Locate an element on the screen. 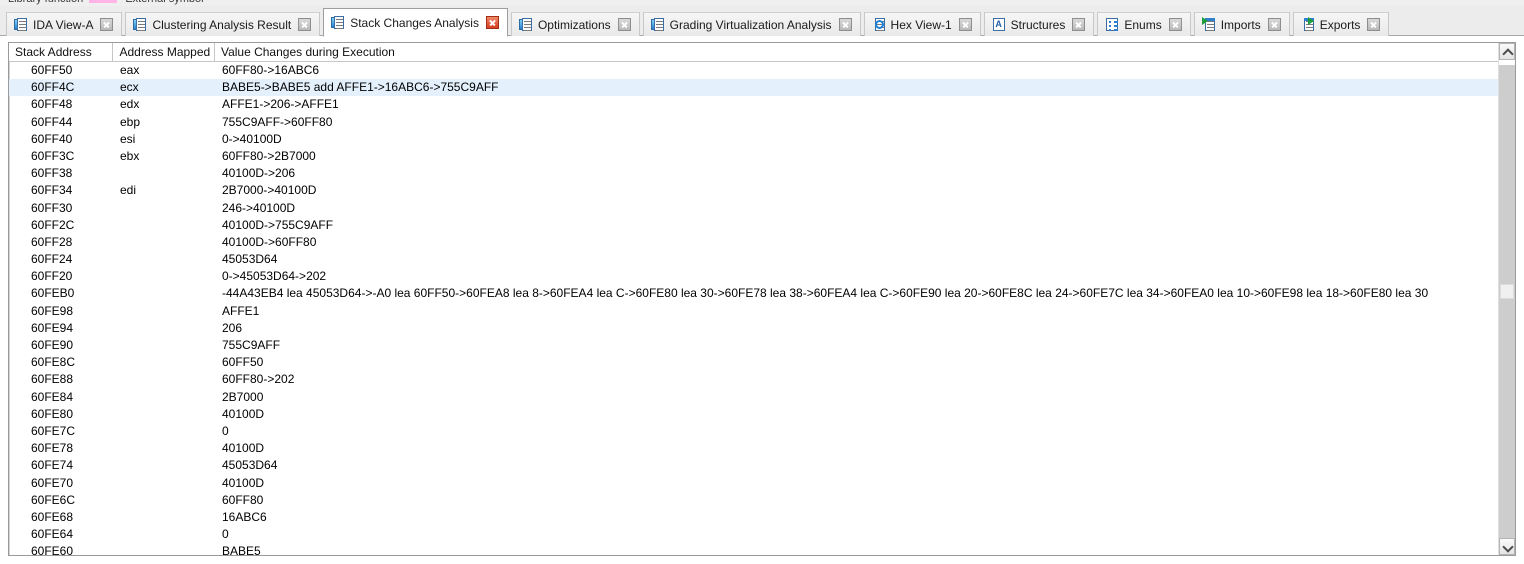  cell-stack-address: 60FF40 is located at coordinates (52, 138).